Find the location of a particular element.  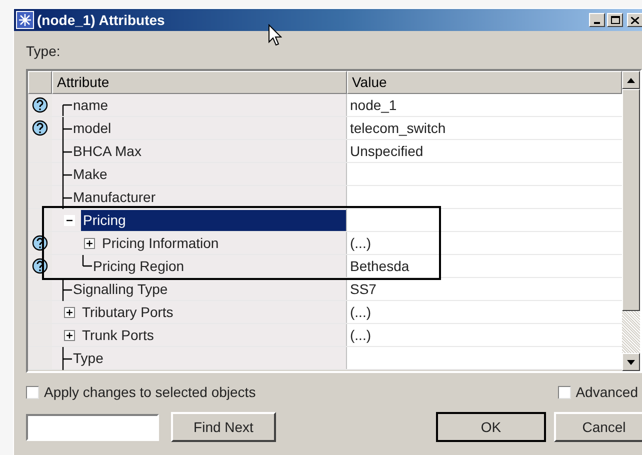

table-row: Pricing Information (...) is located at coordinates (325, 243).